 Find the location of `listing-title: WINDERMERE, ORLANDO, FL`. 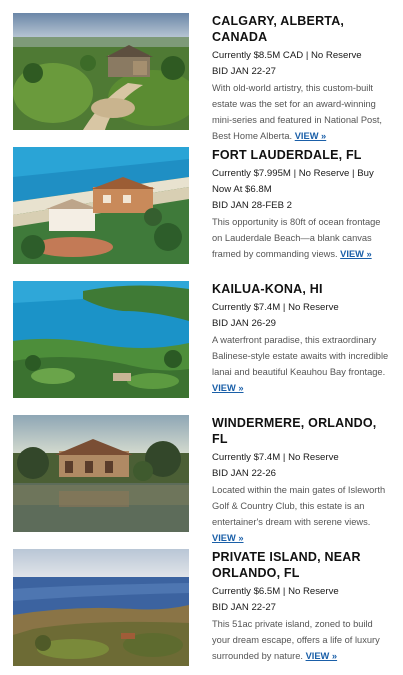

listing-title: WINDERMERE, ORLANDO, FL is located at coordinates (294, 431).